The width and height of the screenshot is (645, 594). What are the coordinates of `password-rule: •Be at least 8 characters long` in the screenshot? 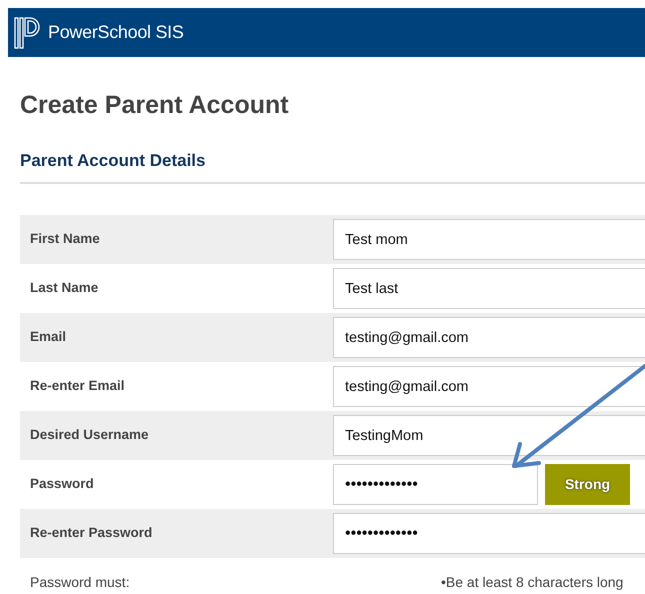 It's located at (532, 582).